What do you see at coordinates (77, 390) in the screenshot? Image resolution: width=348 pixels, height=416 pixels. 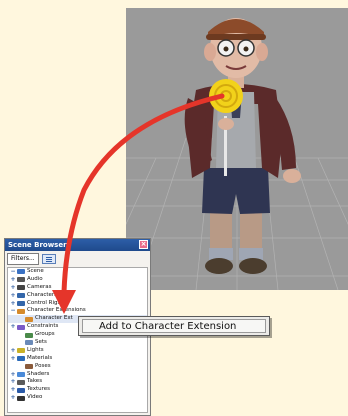 I see `tree-item: + Textures` at bounding box center [77, 390].